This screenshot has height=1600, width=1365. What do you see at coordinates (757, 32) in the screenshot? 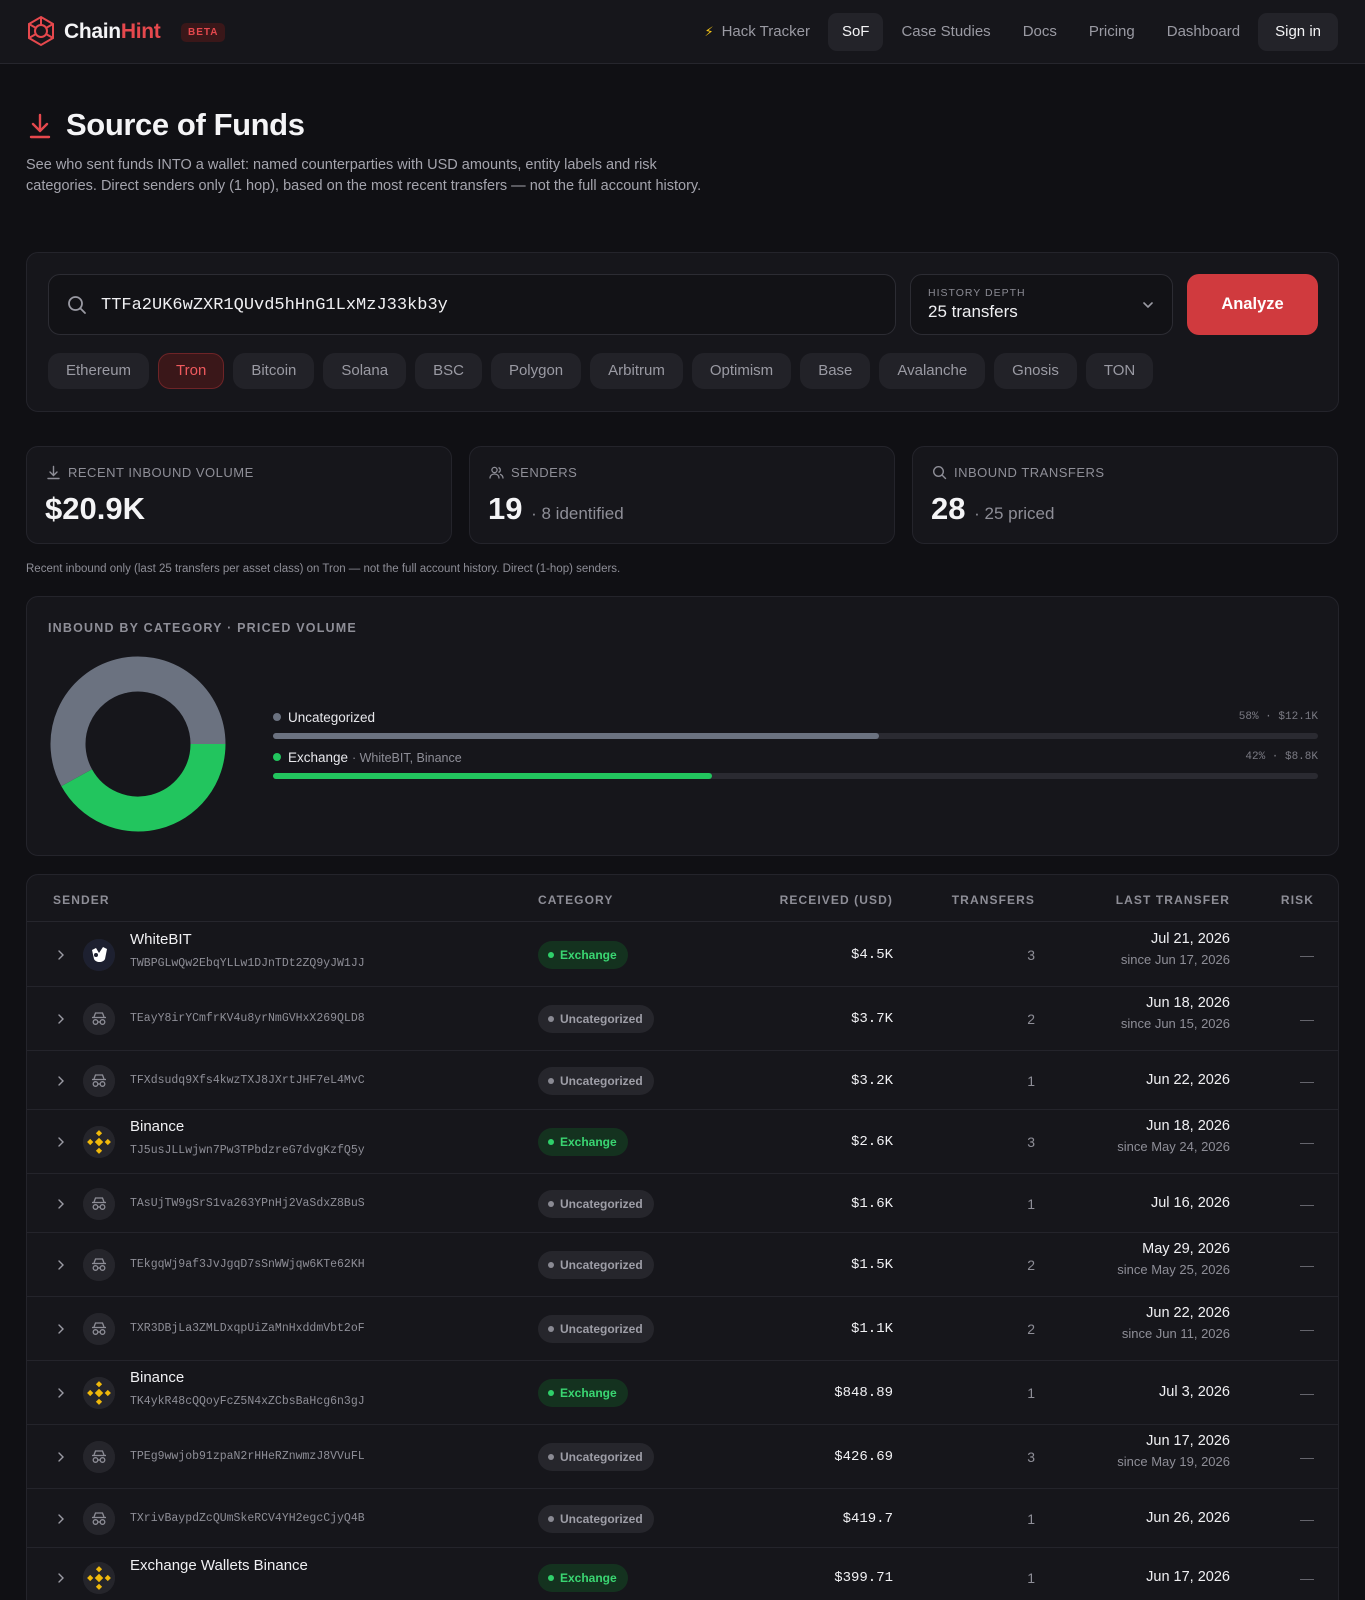
I see `nav-hack-tracker: ⚡ Hack Tracker` at bounding box center [757, 32].